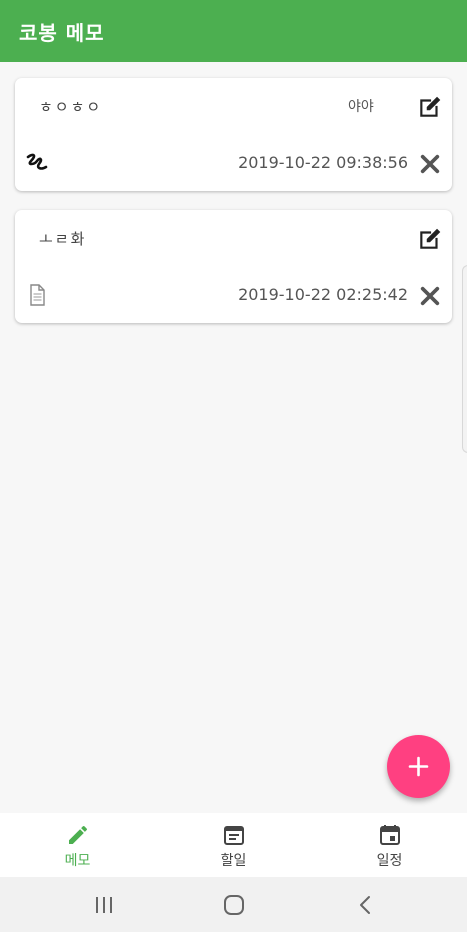  What do you see at coordinates (390, 835) in the screenshot?
I see `calendar-icon` at bounding box center [390, 835].